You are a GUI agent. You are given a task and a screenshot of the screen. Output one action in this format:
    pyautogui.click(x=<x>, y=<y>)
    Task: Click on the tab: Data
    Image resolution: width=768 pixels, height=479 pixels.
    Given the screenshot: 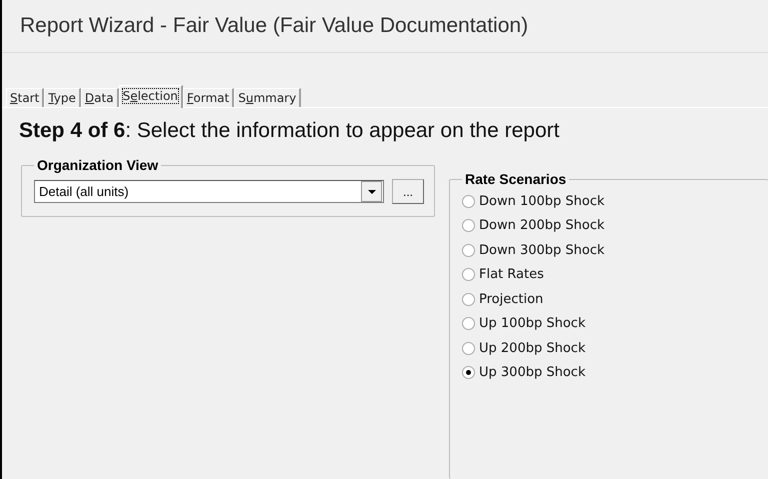 What is the action you would take?
    pyautogui.click(x=99, y=97)
    